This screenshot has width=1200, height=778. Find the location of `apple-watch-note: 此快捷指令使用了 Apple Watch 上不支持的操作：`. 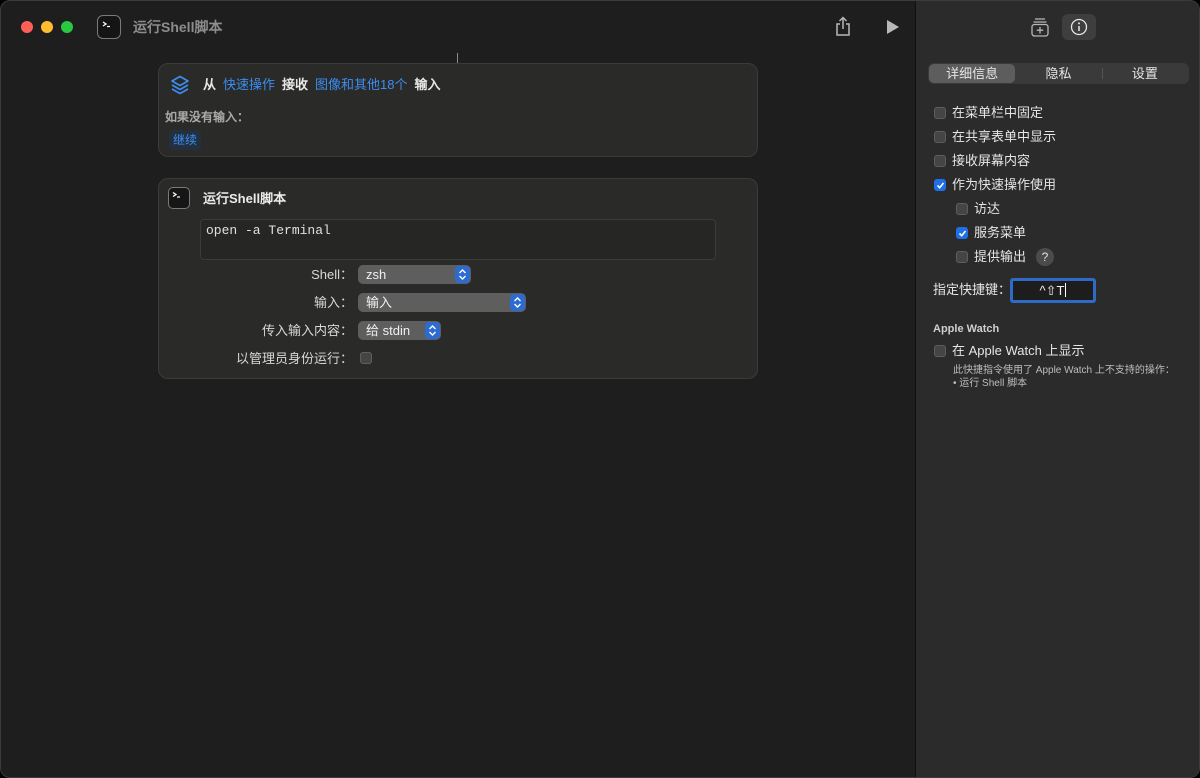

apple-watch-note: 此快捷指令使用了 Apple Watch 上不支持的操作： is located at coordinates (1064, 370).